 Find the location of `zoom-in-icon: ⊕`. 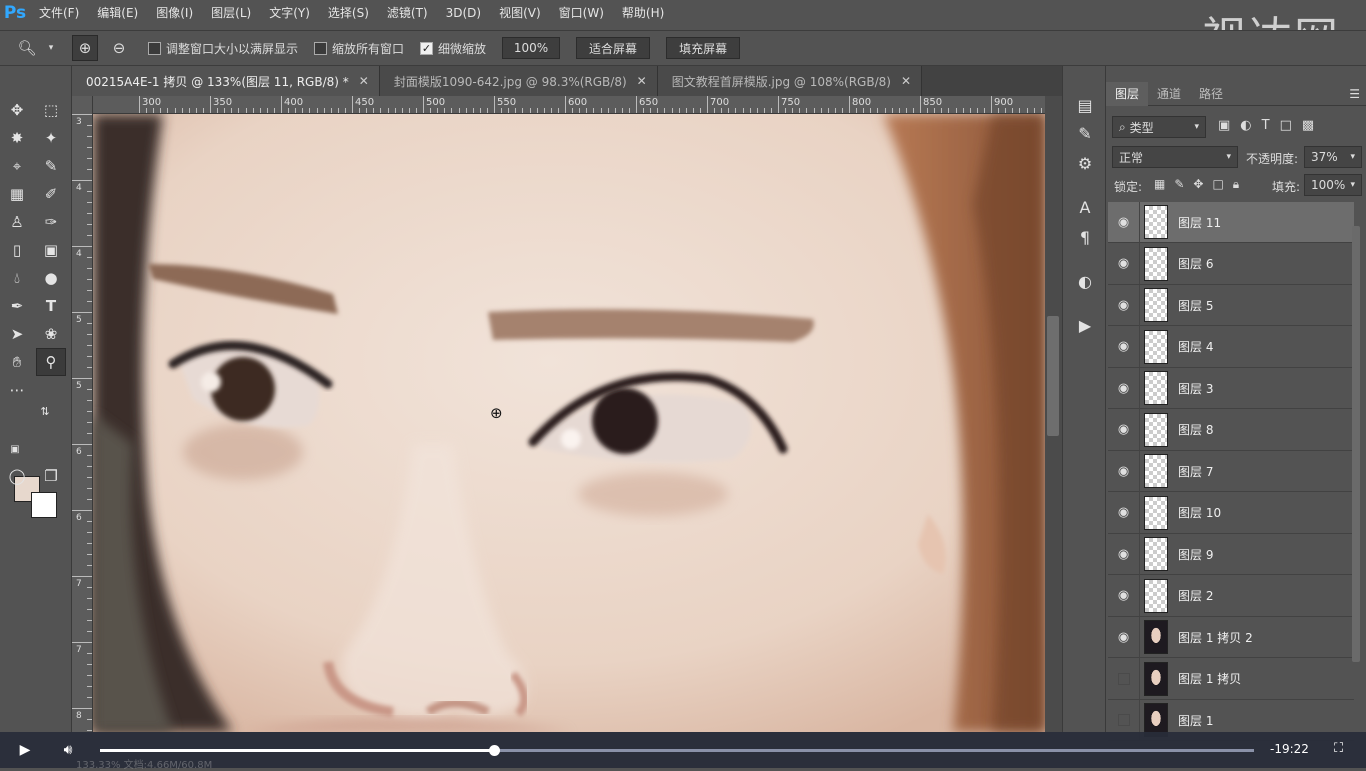

zoom-in-icon: ⊕ is located at coordinates (85, 48).